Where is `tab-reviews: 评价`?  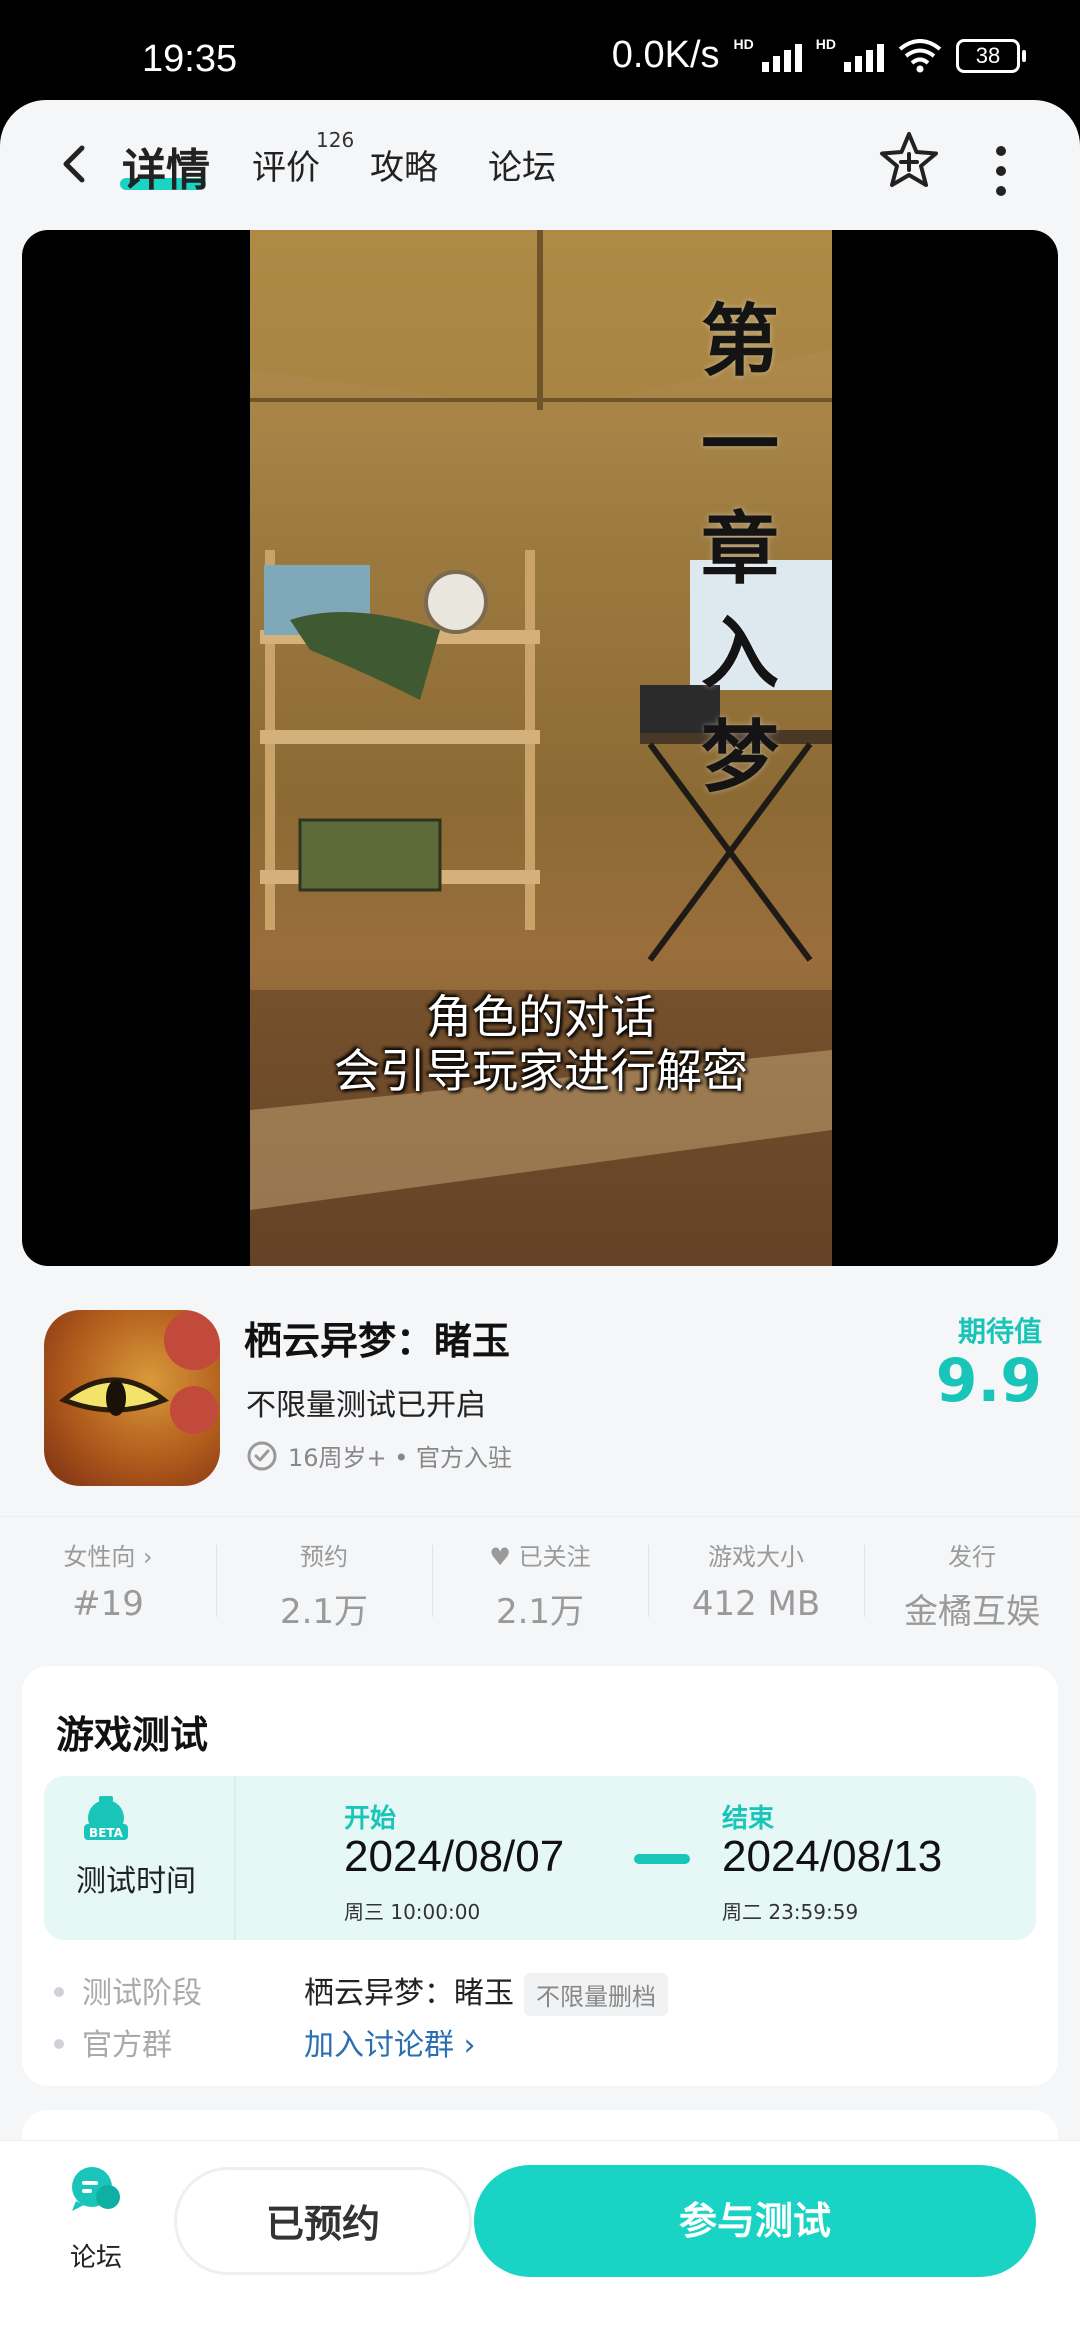 tab-reviews: 评价 is located at coordinates (286, 164).